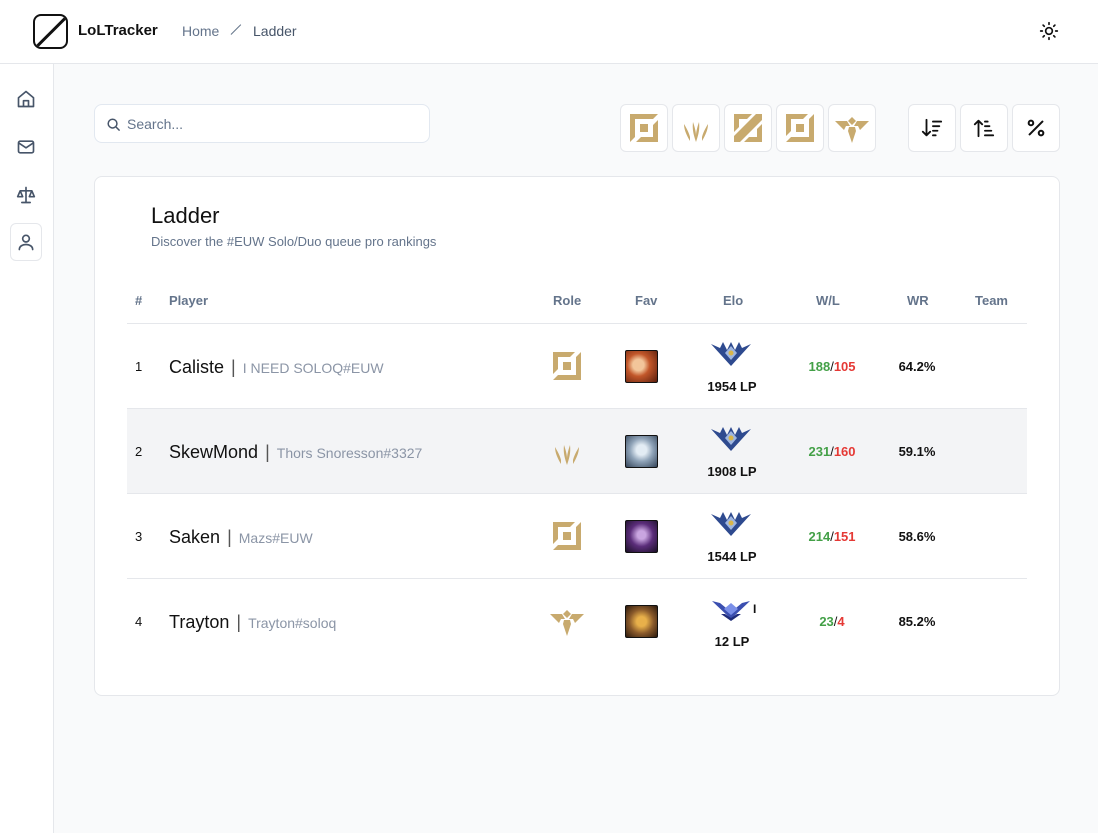  What do you see at coordinates (819, 451) in the screenshot?
I see `wins: 231` at bounding box center [819, 451].